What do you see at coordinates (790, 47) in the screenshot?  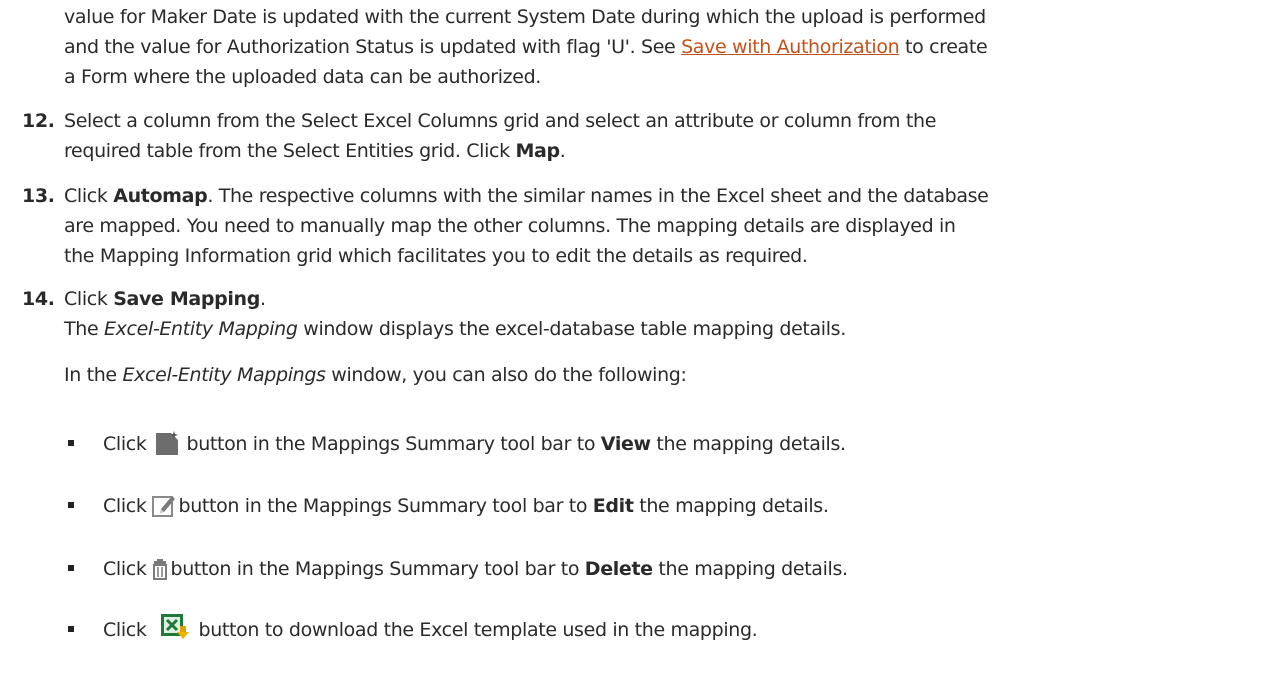 I see `save-with-authorization-link: Save with Authorization` at bounding box center [790, 47].